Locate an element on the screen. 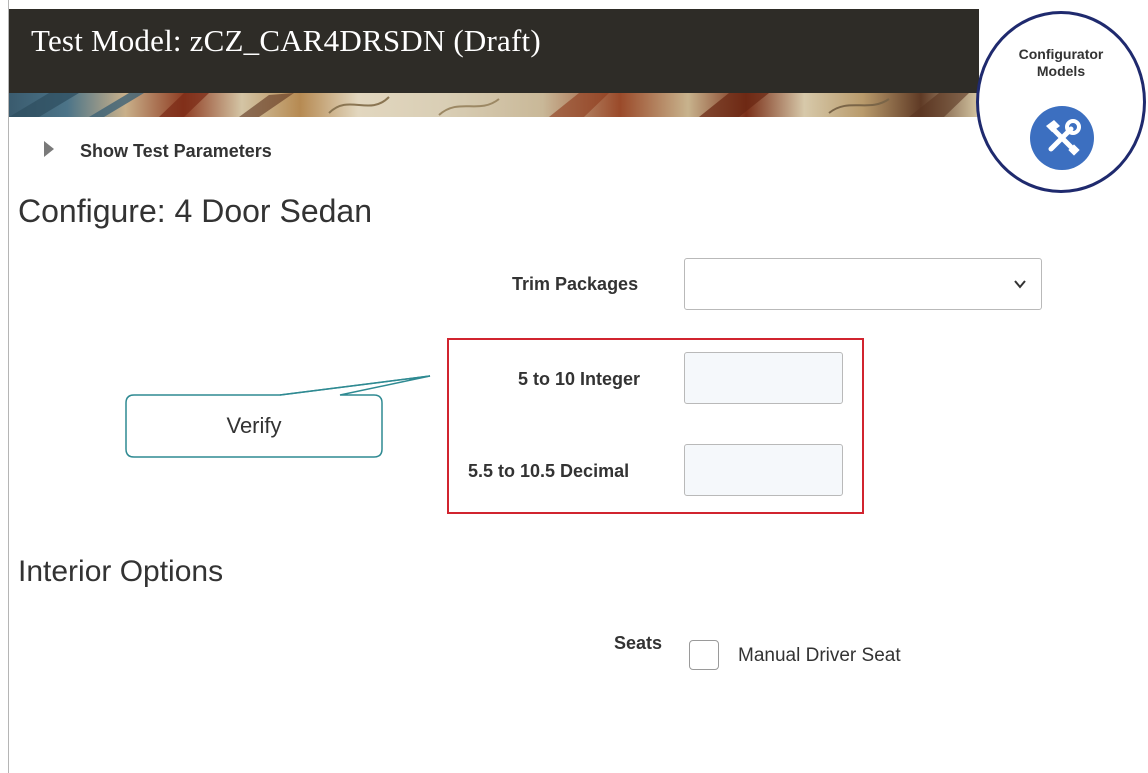 This screenshot has width=1148, height=773. callout-text: Verify is located at coordinates (254, 425).